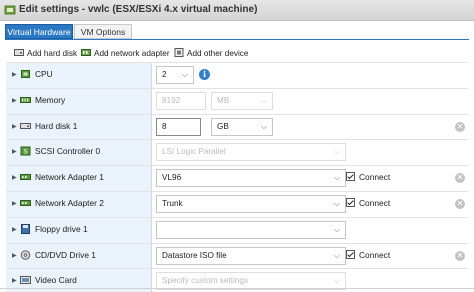 The image size is (474, 292). I want to click on row-label: CPU, so click(44, 74).